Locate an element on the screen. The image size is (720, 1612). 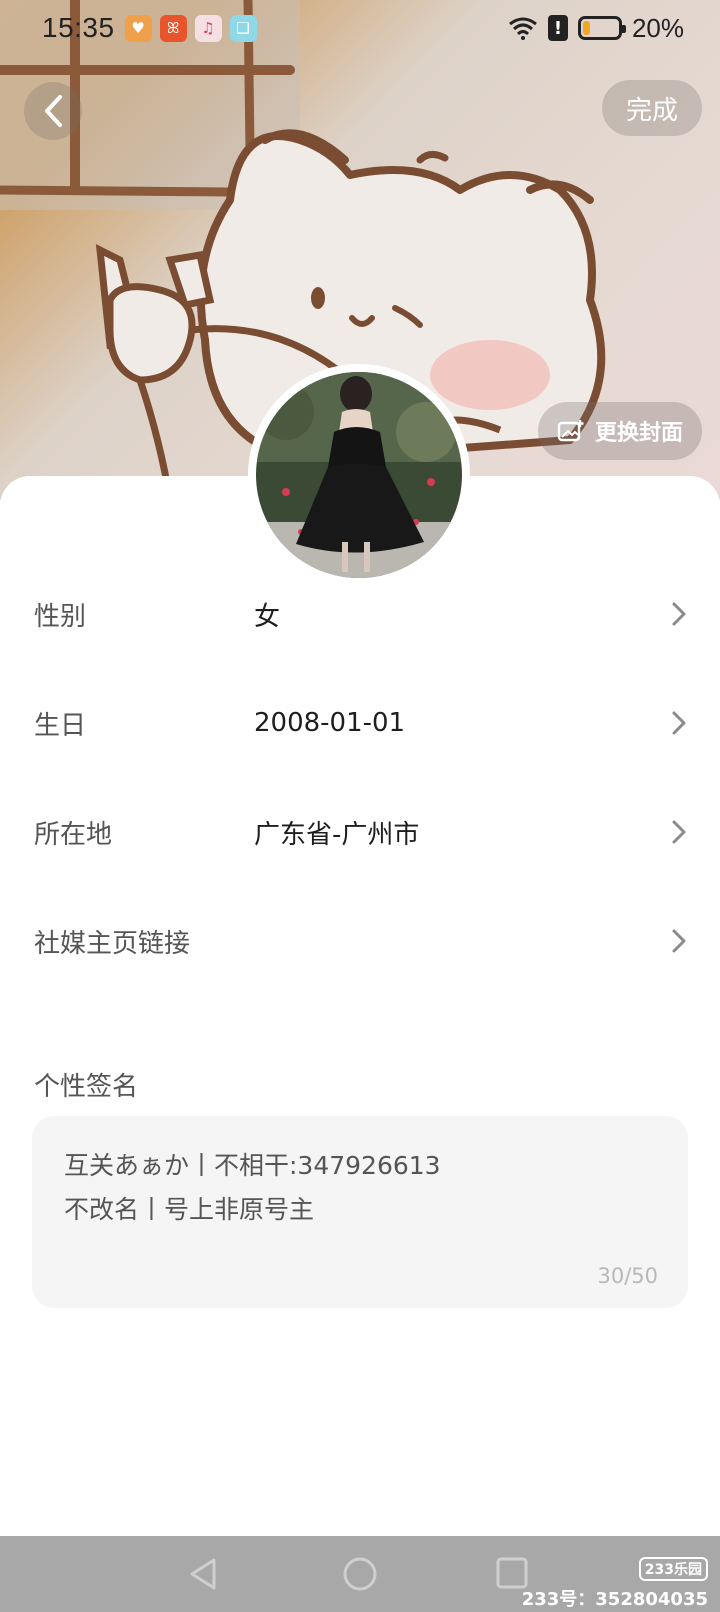
music-app-icon: ♫ is located at coordinates (208, 28).